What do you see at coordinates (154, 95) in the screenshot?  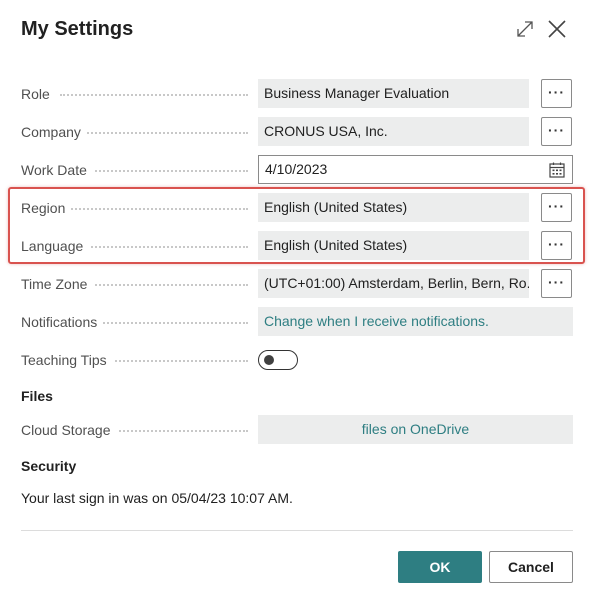 I see `role-leader` at bounding box center [154, 95].